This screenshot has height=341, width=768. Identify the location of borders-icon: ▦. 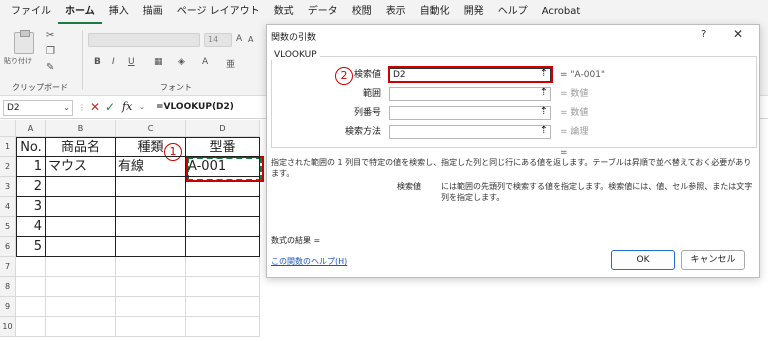
(158, 62).